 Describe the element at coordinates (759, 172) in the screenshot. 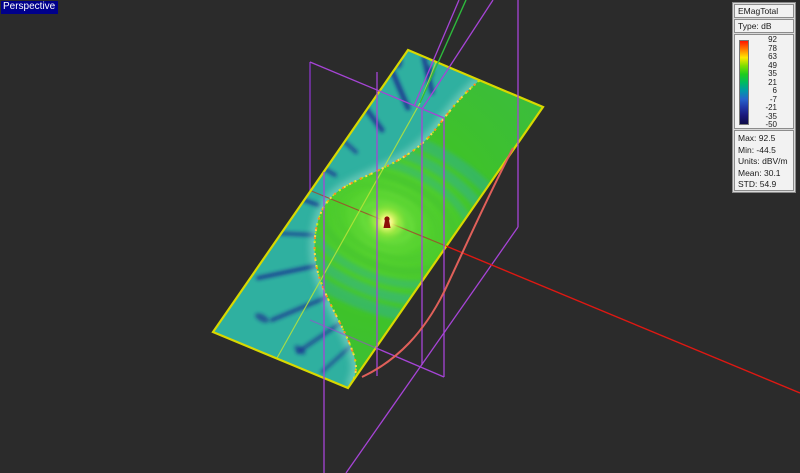

I see `statistic-line: Mean: 30.1` at that location.